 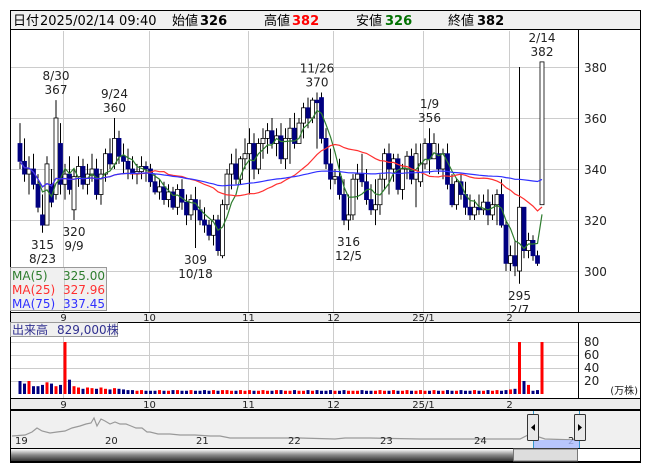 I want to click on annotation-price: 356, so click(x=429, y=118).